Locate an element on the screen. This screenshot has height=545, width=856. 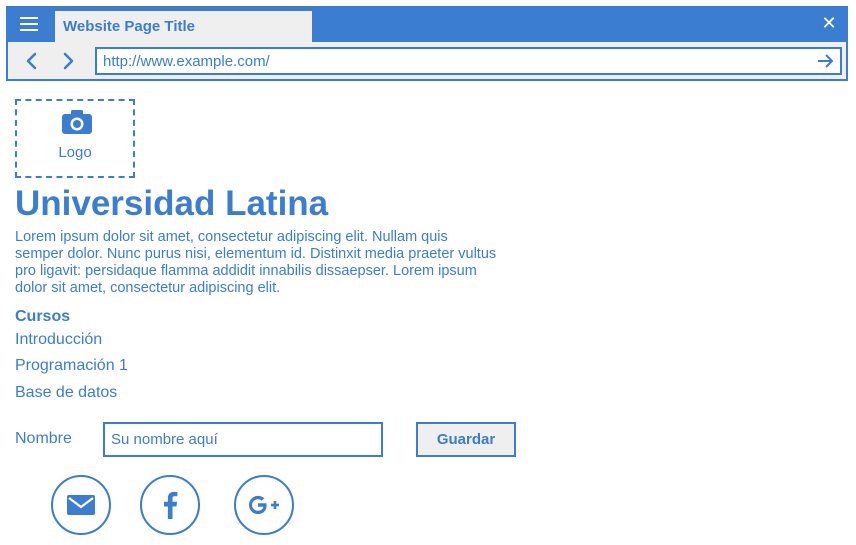
title-bar: Website Page Title ✕ is located at coordinates (427, 25).